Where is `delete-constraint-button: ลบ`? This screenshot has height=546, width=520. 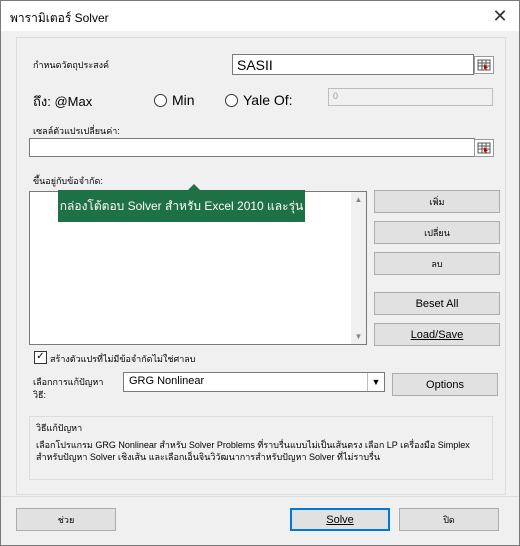
delete-constraint-button: ลบ is located at coordinates (437, 263).